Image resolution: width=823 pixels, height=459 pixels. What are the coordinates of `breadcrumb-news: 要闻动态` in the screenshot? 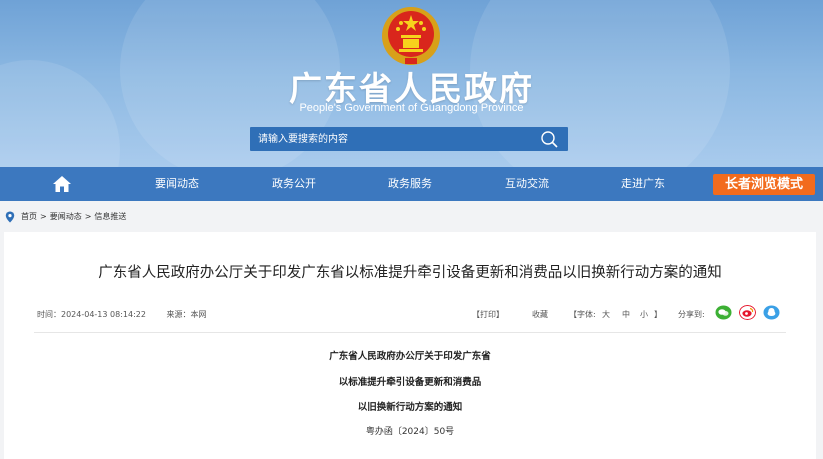 It's located at (66, 217).